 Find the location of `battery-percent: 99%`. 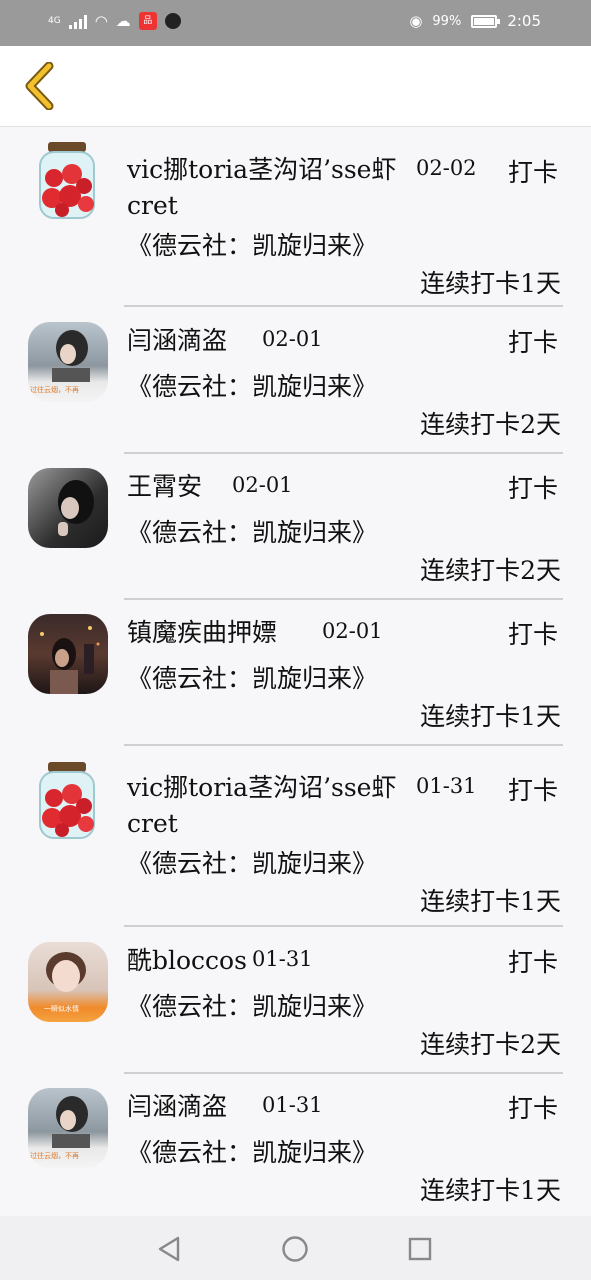

battery-percent: 99% is located at coordinates (447, 21).